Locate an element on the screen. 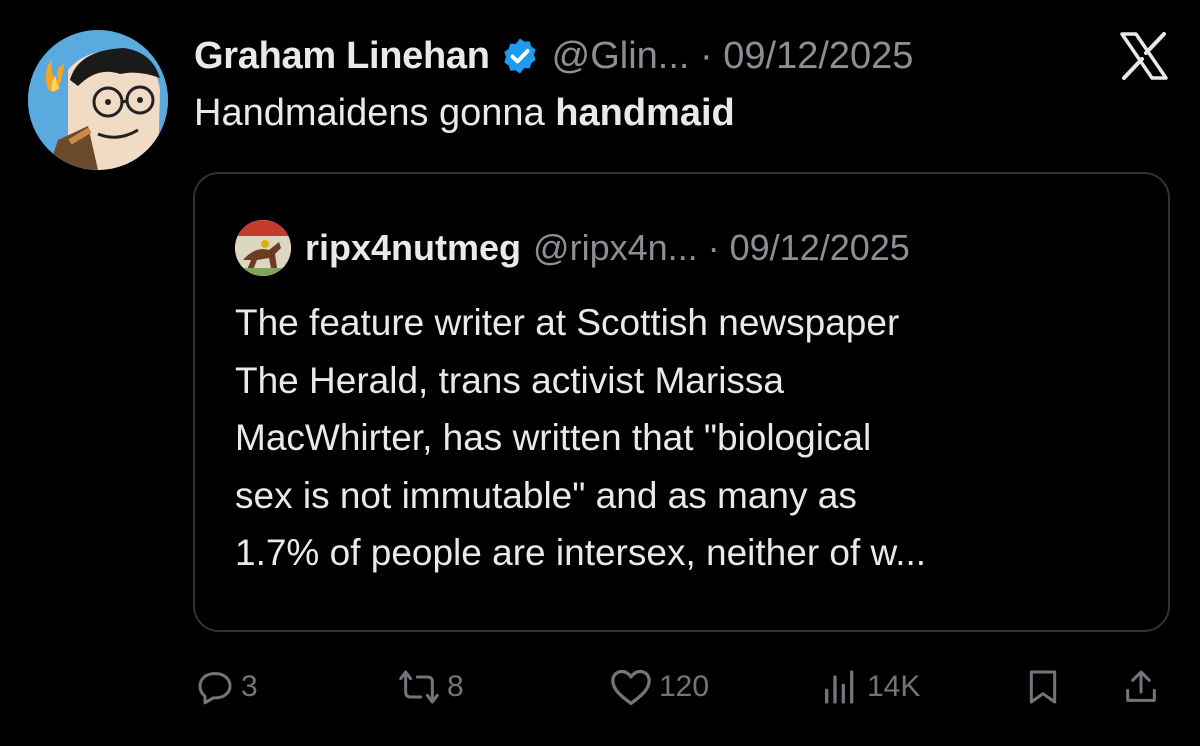 This screenshot has height=746, width=1200. quoted-author-avatar is located at coordinates (263, 248).